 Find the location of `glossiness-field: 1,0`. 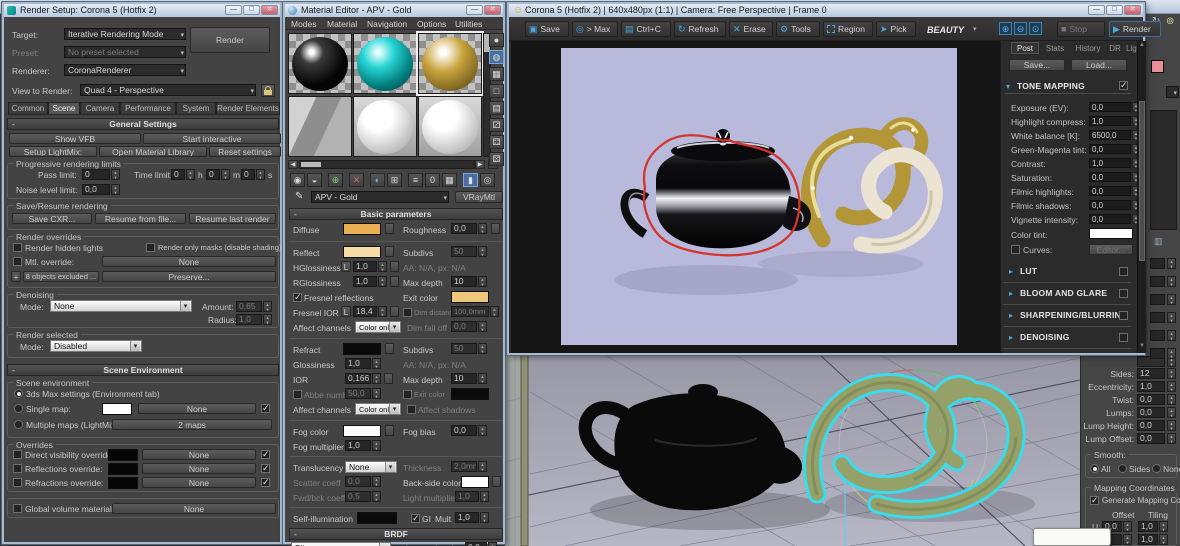

glossiness-field: 1,0 is located at coordinates (358, 363).